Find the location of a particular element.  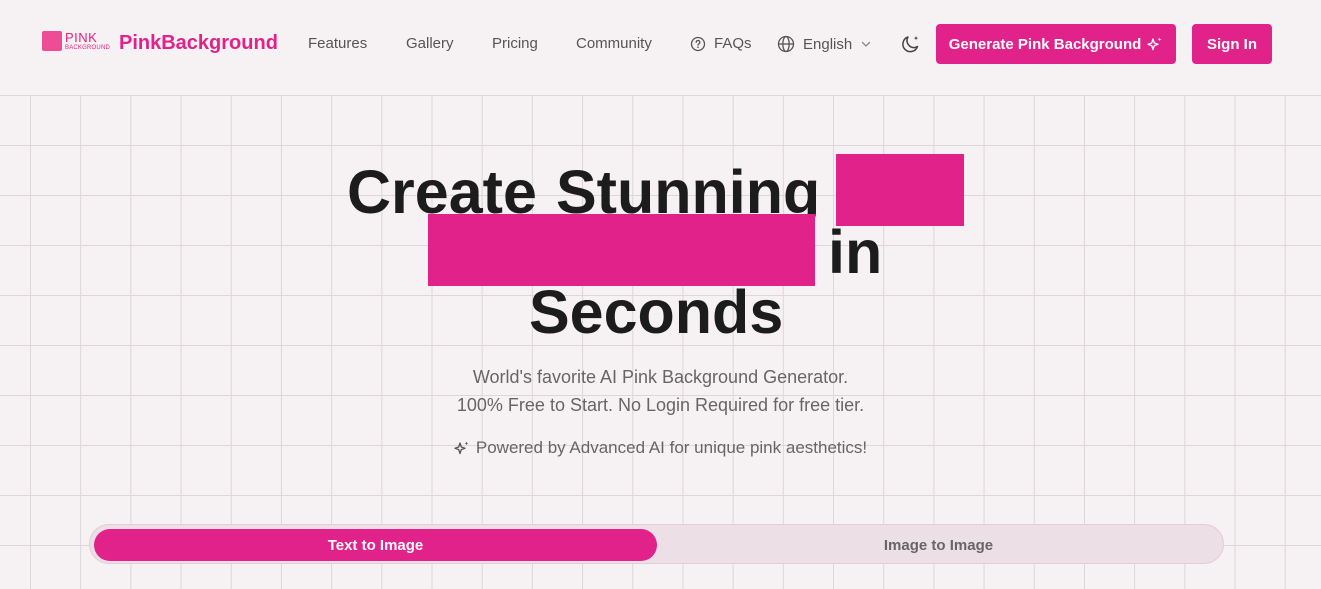

tab-image-to-image: Image to Image is located at coordinates (938, 545).